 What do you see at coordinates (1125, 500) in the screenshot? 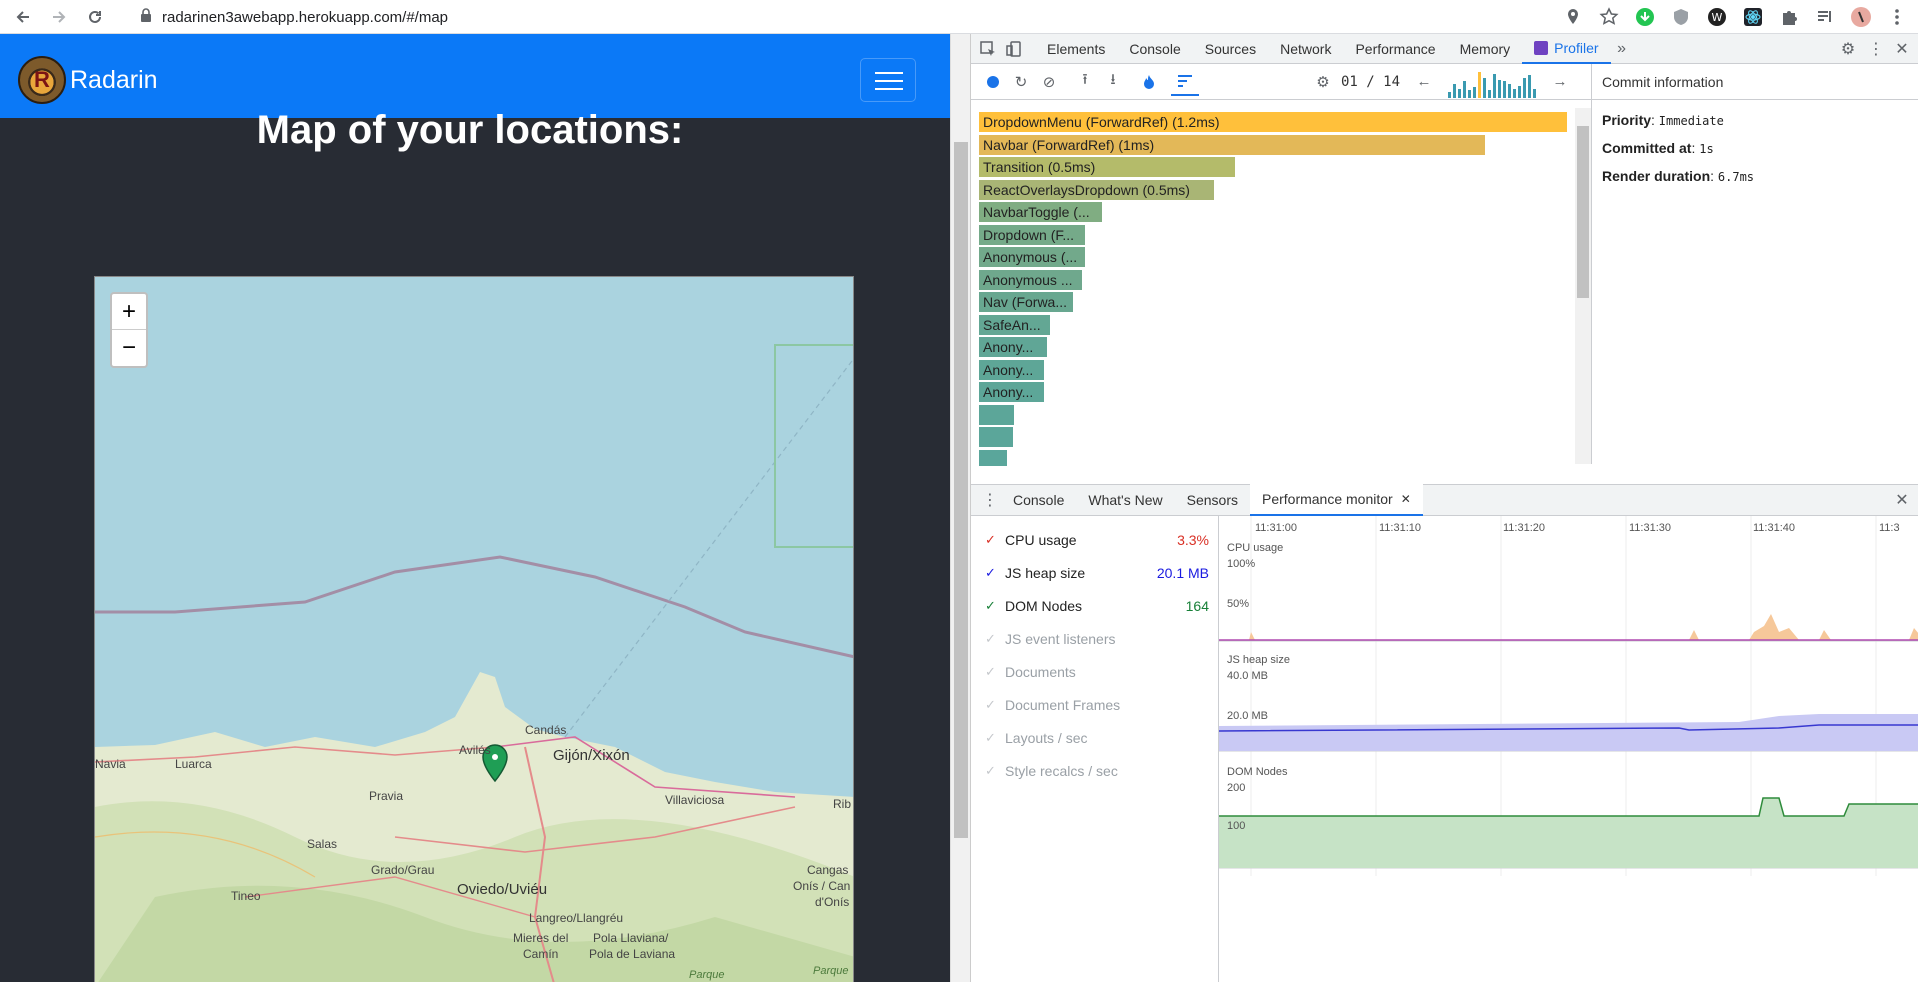
I see `drawer-tab-whats-new: What's New` at bounding box center [1125, 500].